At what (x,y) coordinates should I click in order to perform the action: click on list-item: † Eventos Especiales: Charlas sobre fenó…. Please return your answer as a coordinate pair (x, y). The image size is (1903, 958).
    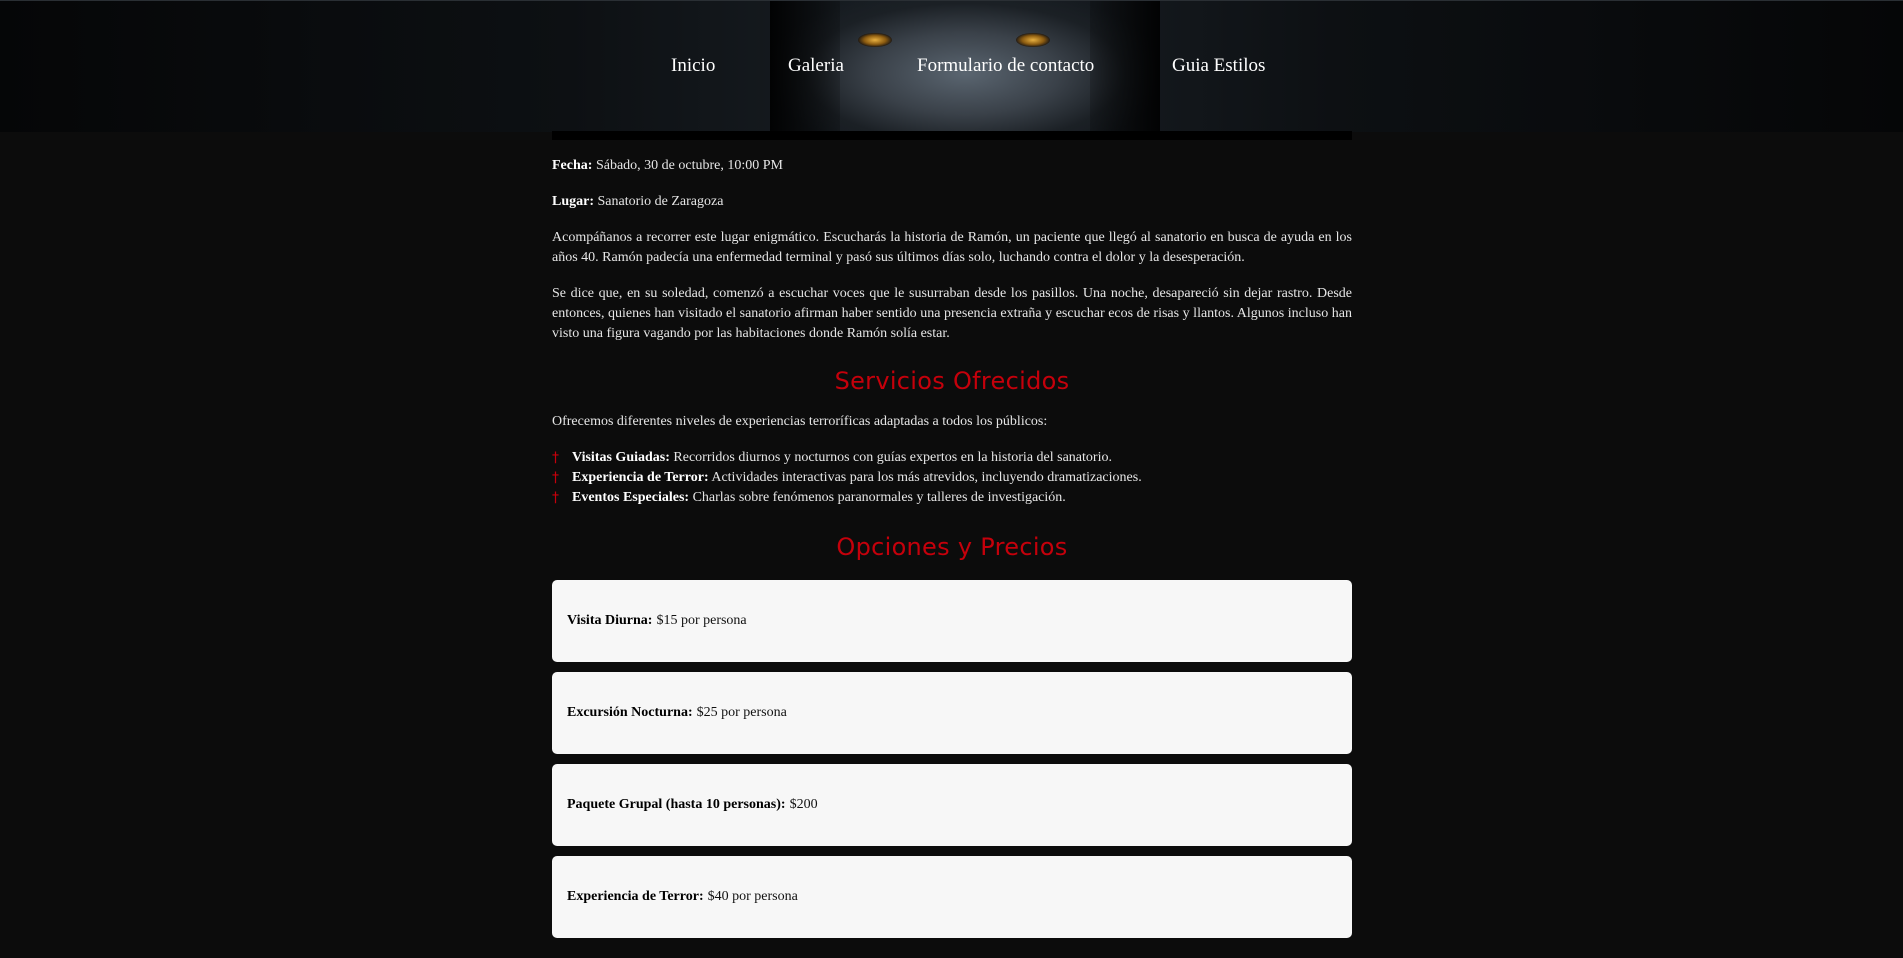
    Looking at the image, I should click on (952, 498).